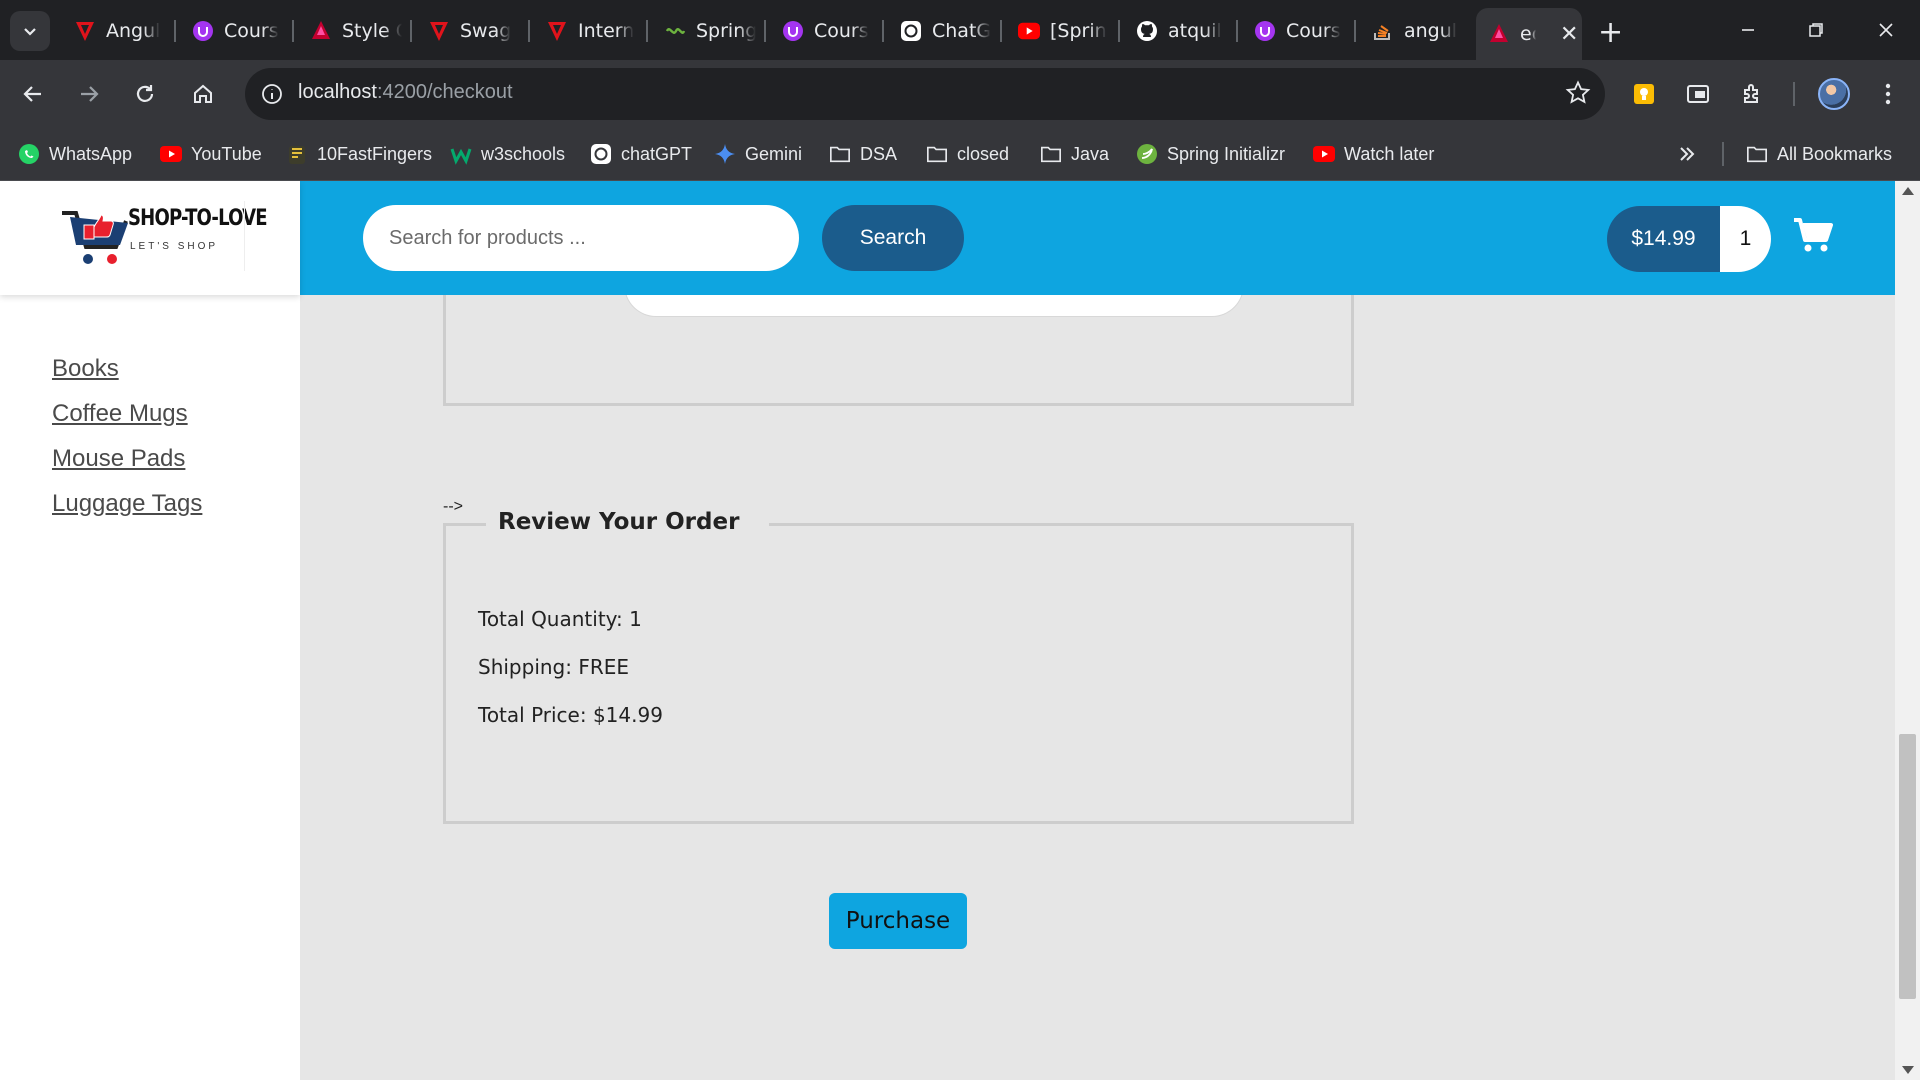  Describe the element at coordinates (111, 30) in the screenshot. I see `tab-1: Angul` at that location.